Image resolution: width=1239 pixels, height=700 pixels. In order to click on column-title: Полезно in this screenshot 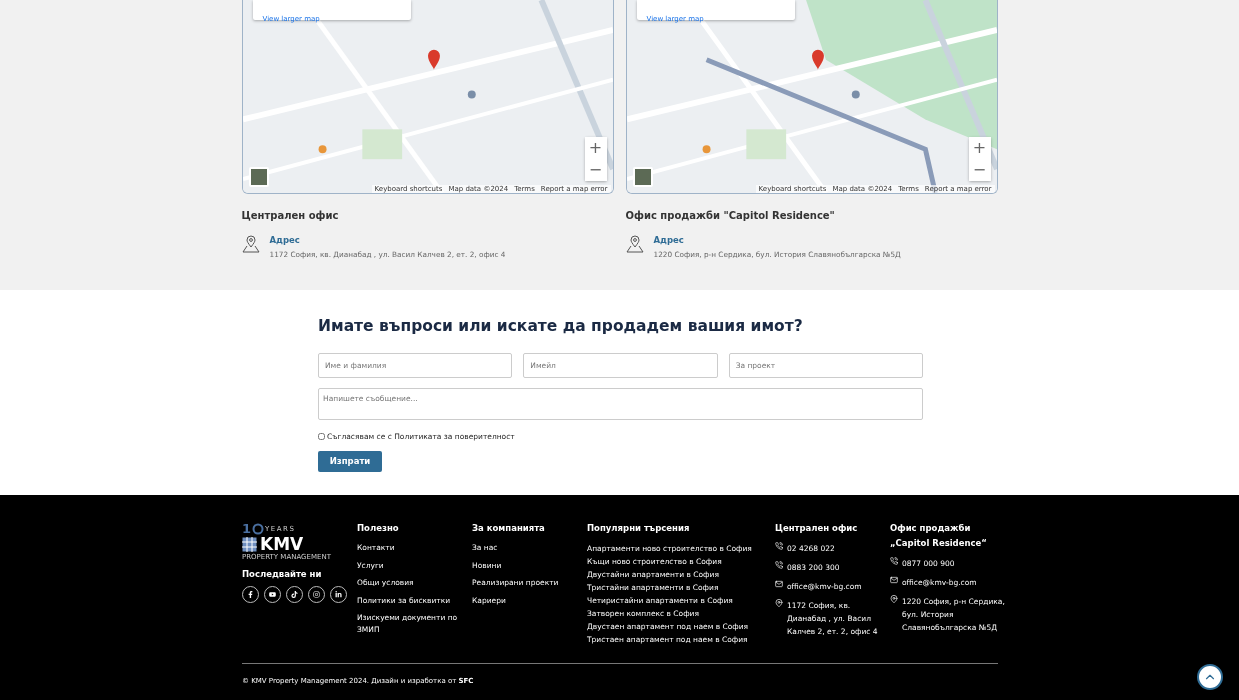, I will do `click(378, 528)`.